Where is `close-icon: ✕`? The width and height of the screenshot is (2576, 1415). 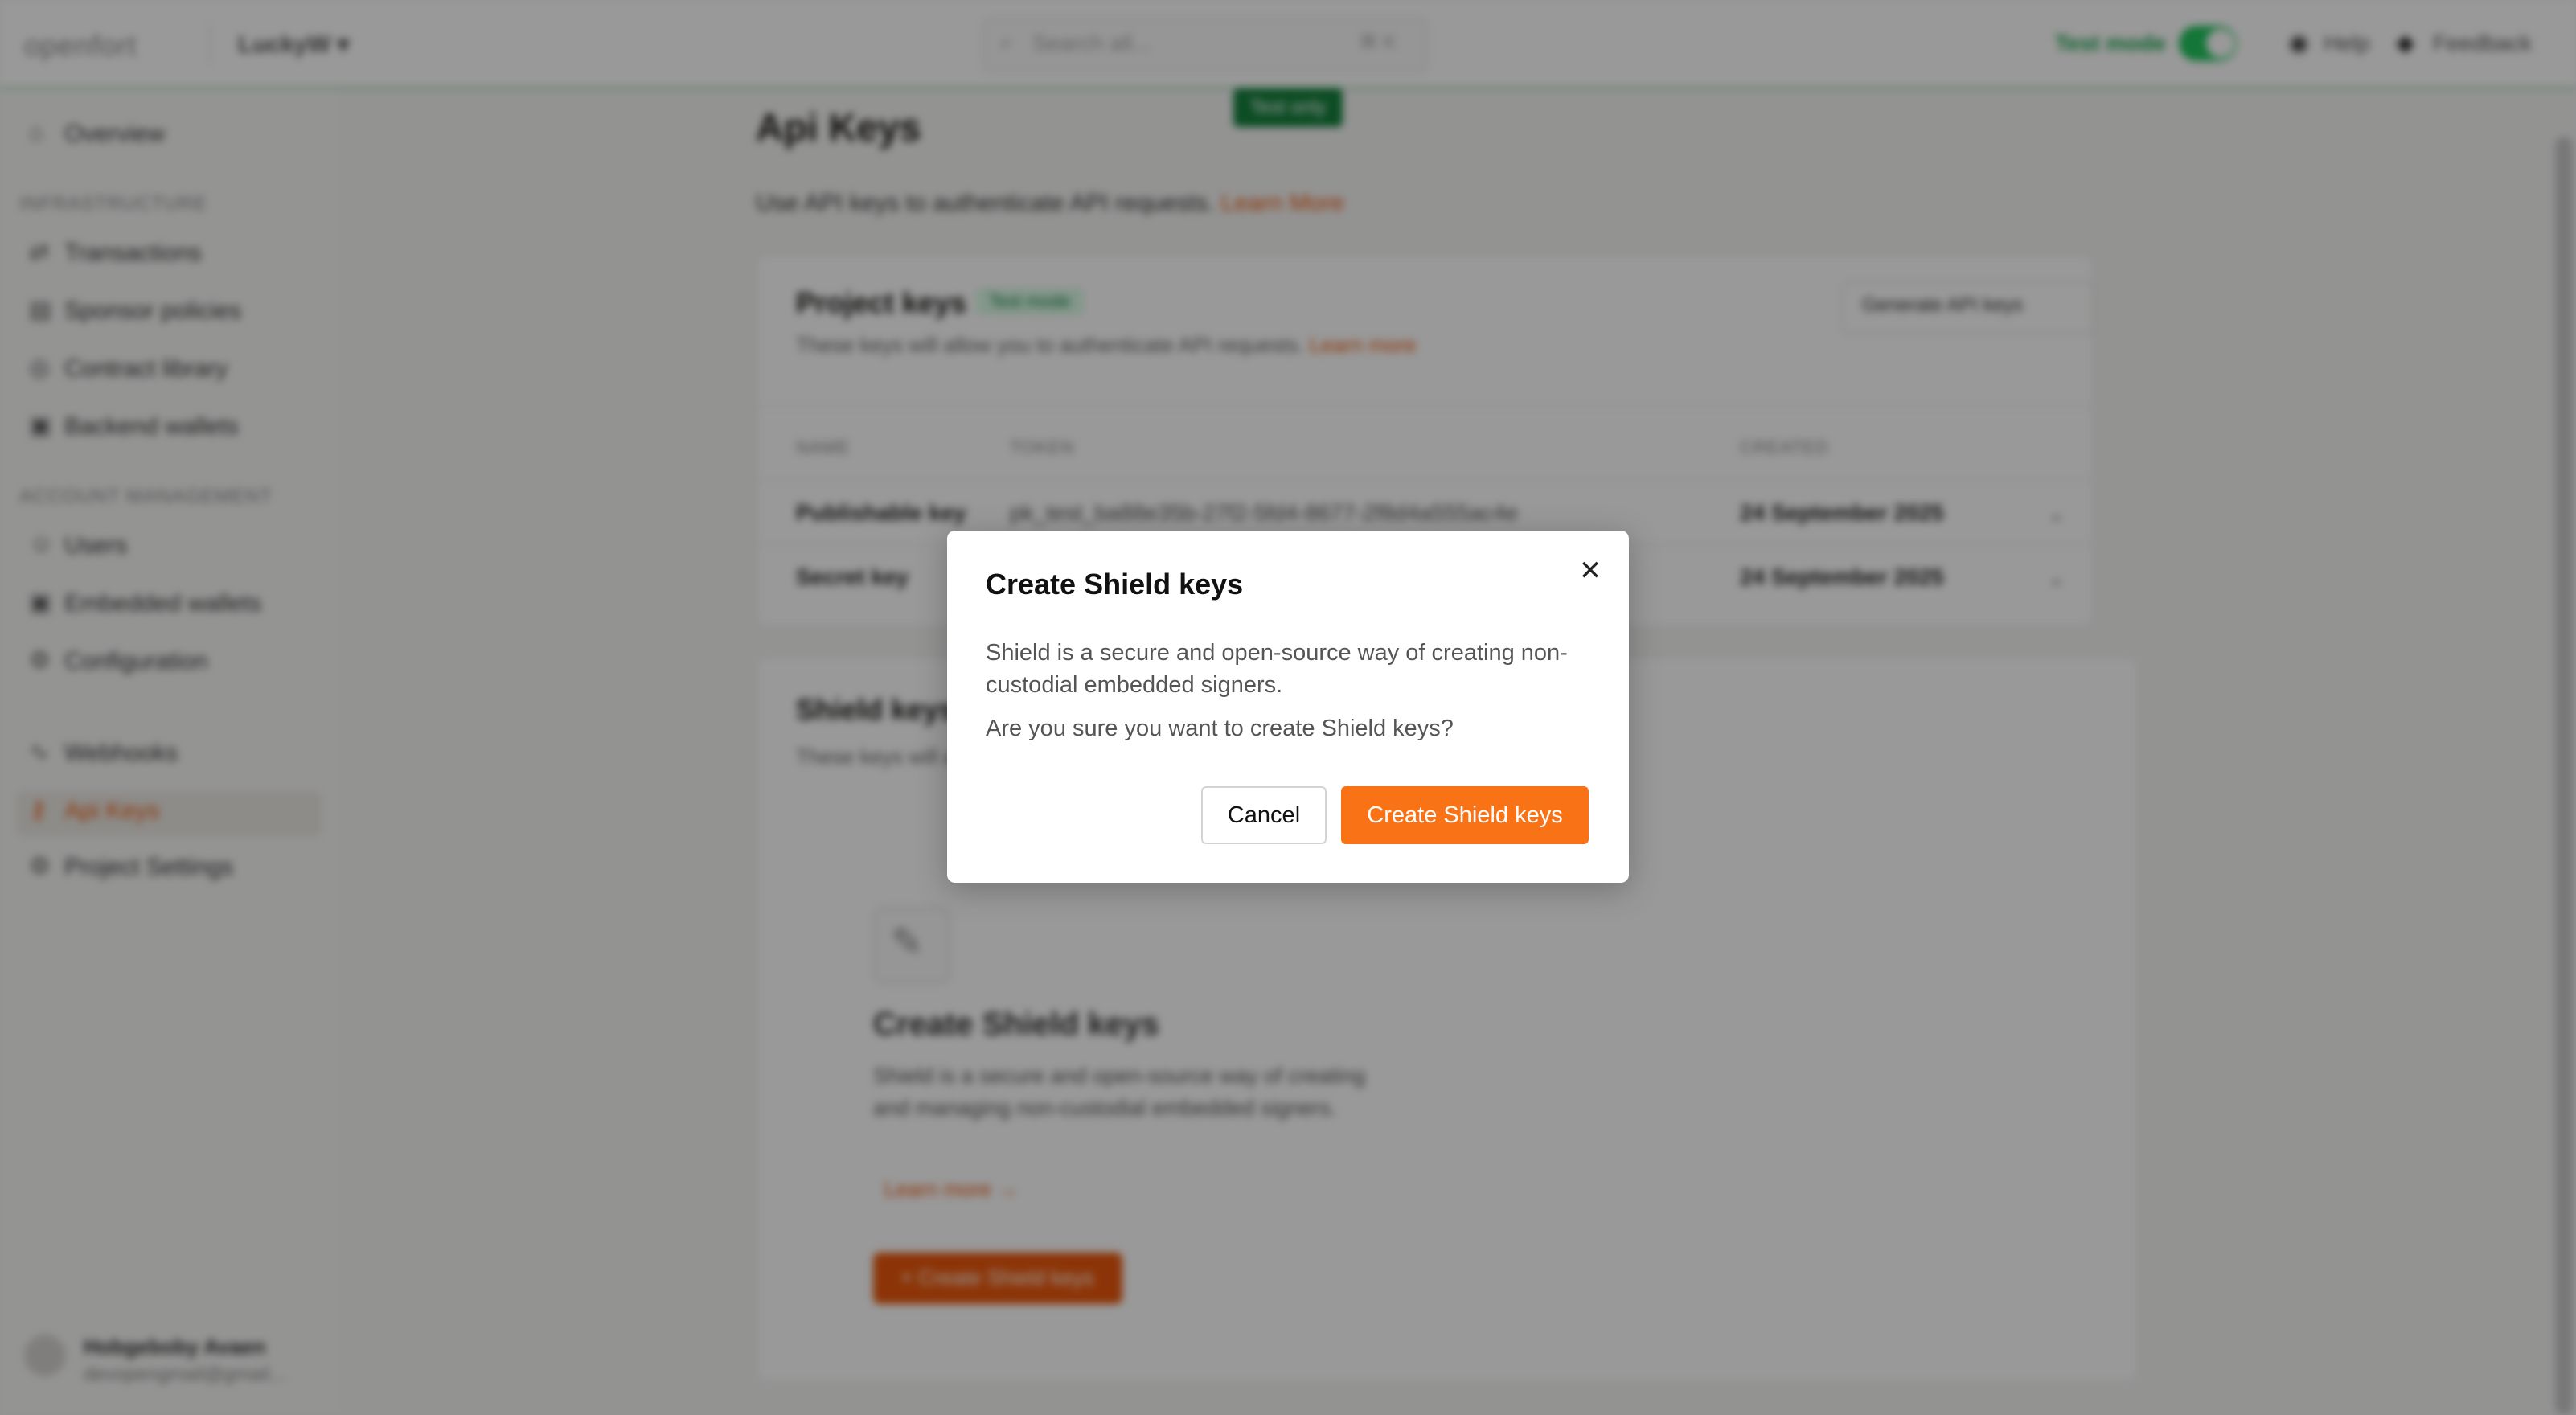
close-icon: ✕ is located at coordinates (1590, 571).